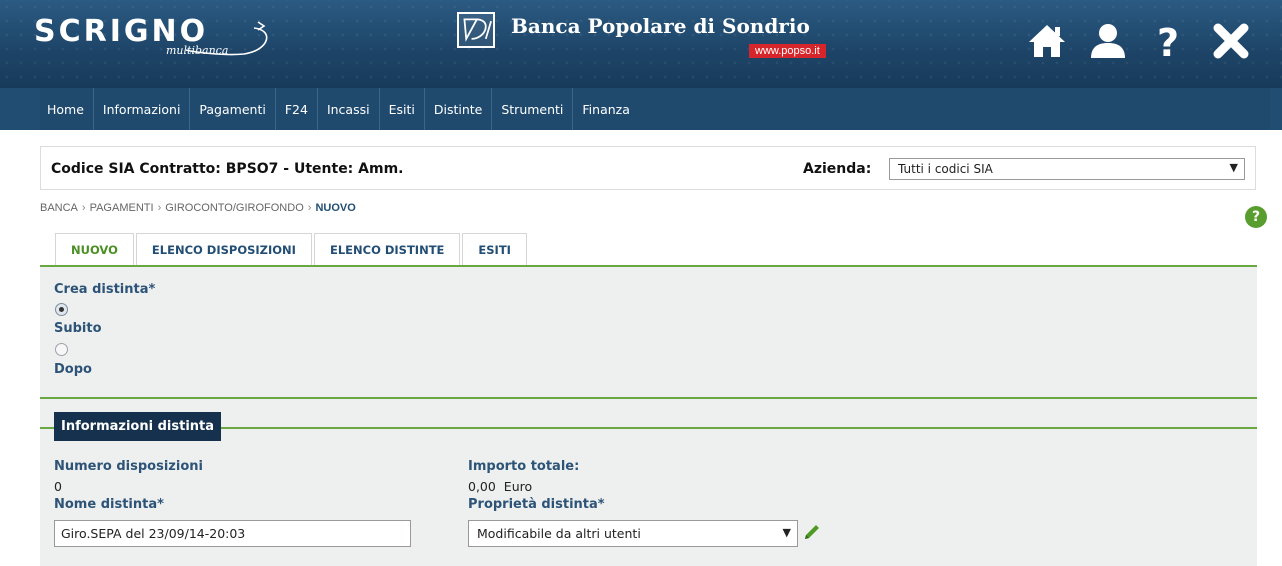 The height and width of the screenshot is (566, 1282). Describe the element at coordinates (128, 466) in the screenshot. I see `numero-disposizioni-label: Numero disposizioni` at that location.